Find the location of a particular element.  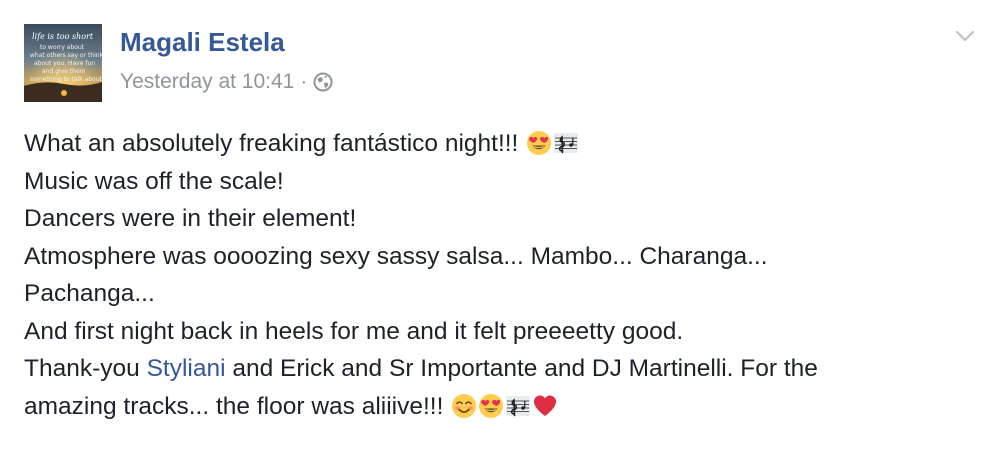

timestamp-link: Yesterday at 10:41 is located at coordinates (207, 82).